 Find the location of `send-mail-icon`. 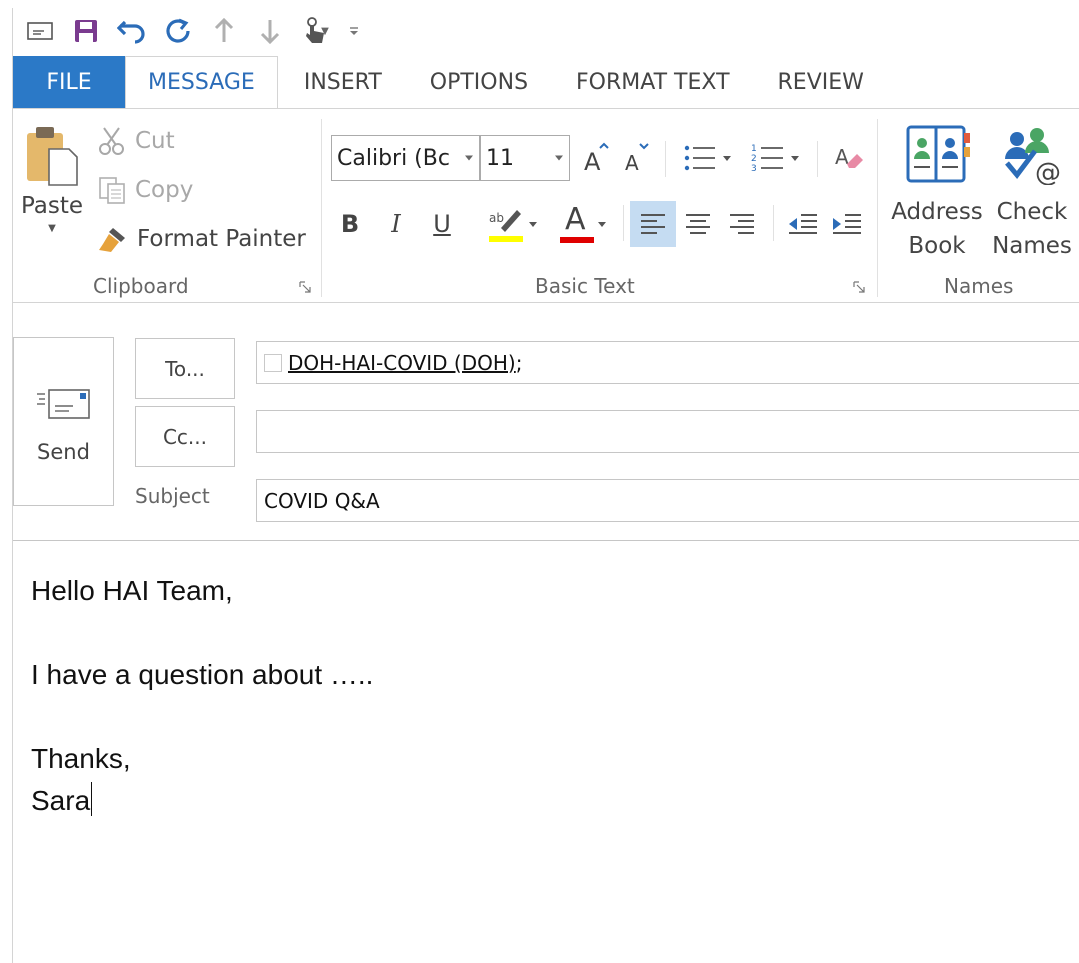

send-mail-icon is located at coordinates (63, 404).